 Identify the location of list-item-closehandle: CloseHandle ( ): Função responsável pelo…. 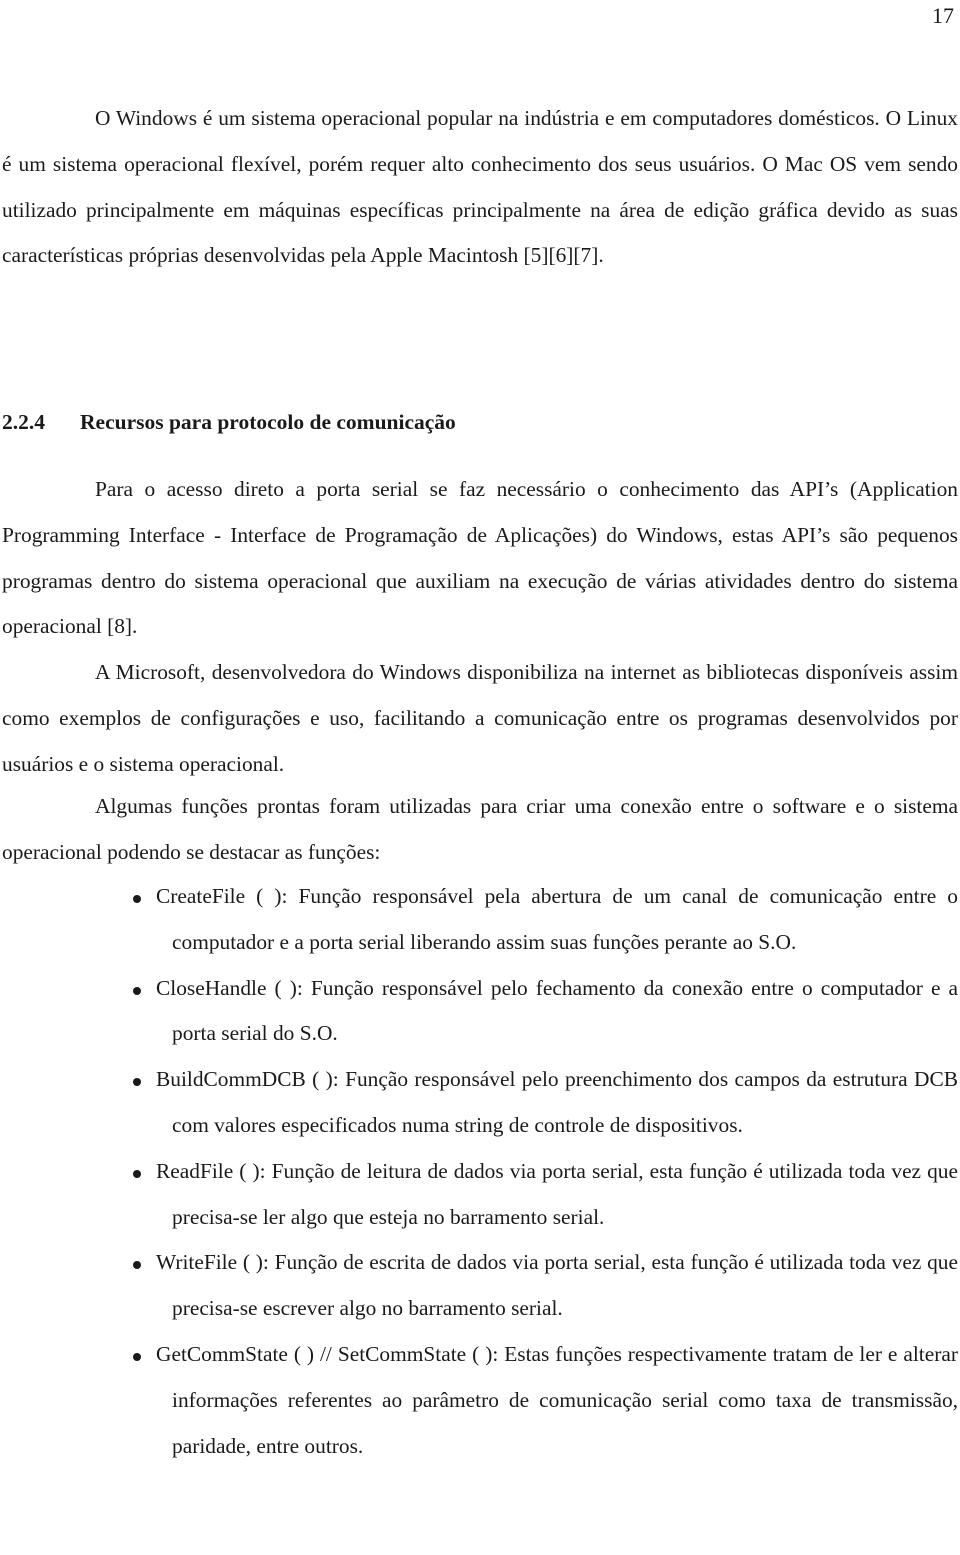
(480, 1012).